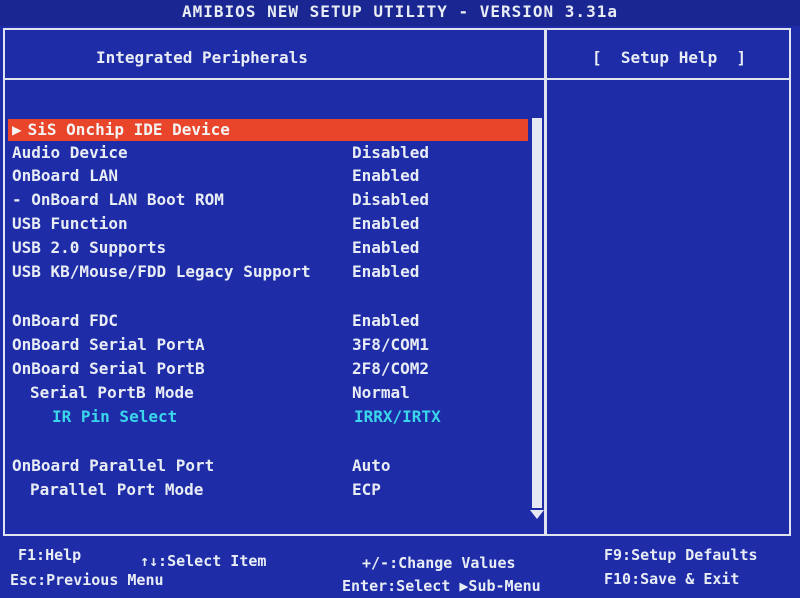 The image size is (800, 598). I want to click on submenu-key-hint: Enter:Select ▶Sub-Menu, so click(441, 586).